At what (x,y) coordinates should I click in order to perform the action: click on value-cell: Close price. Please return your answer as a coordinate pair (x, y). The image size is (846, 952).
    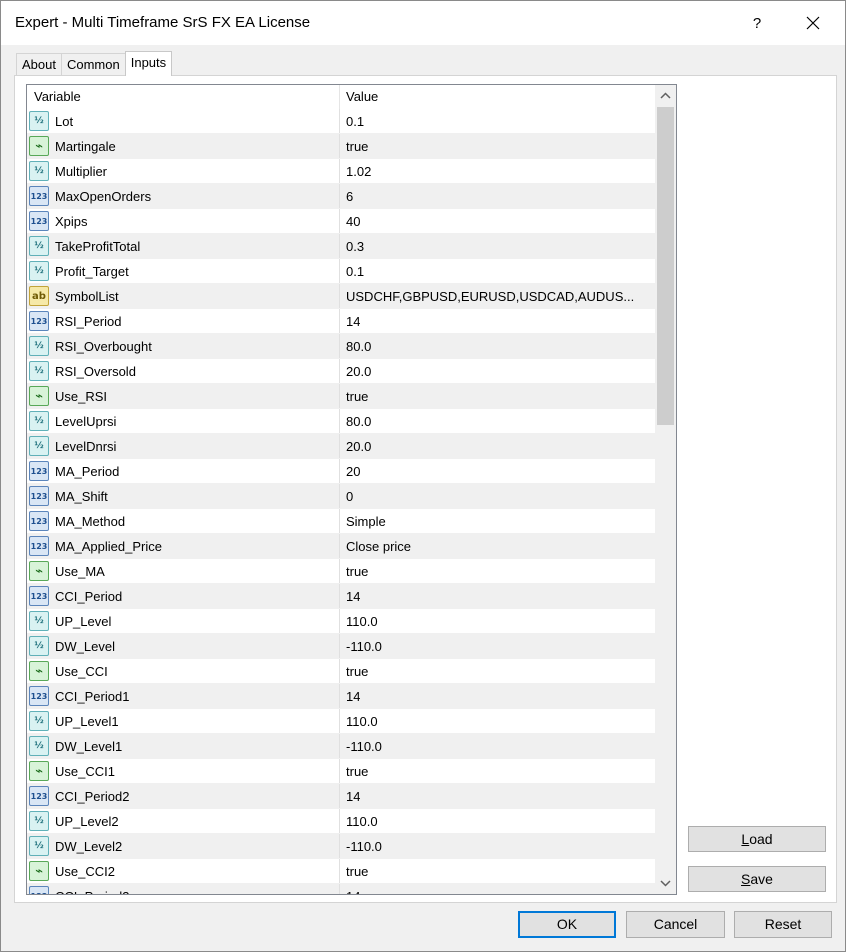
    Looking at the image, I should click on (497, 546).